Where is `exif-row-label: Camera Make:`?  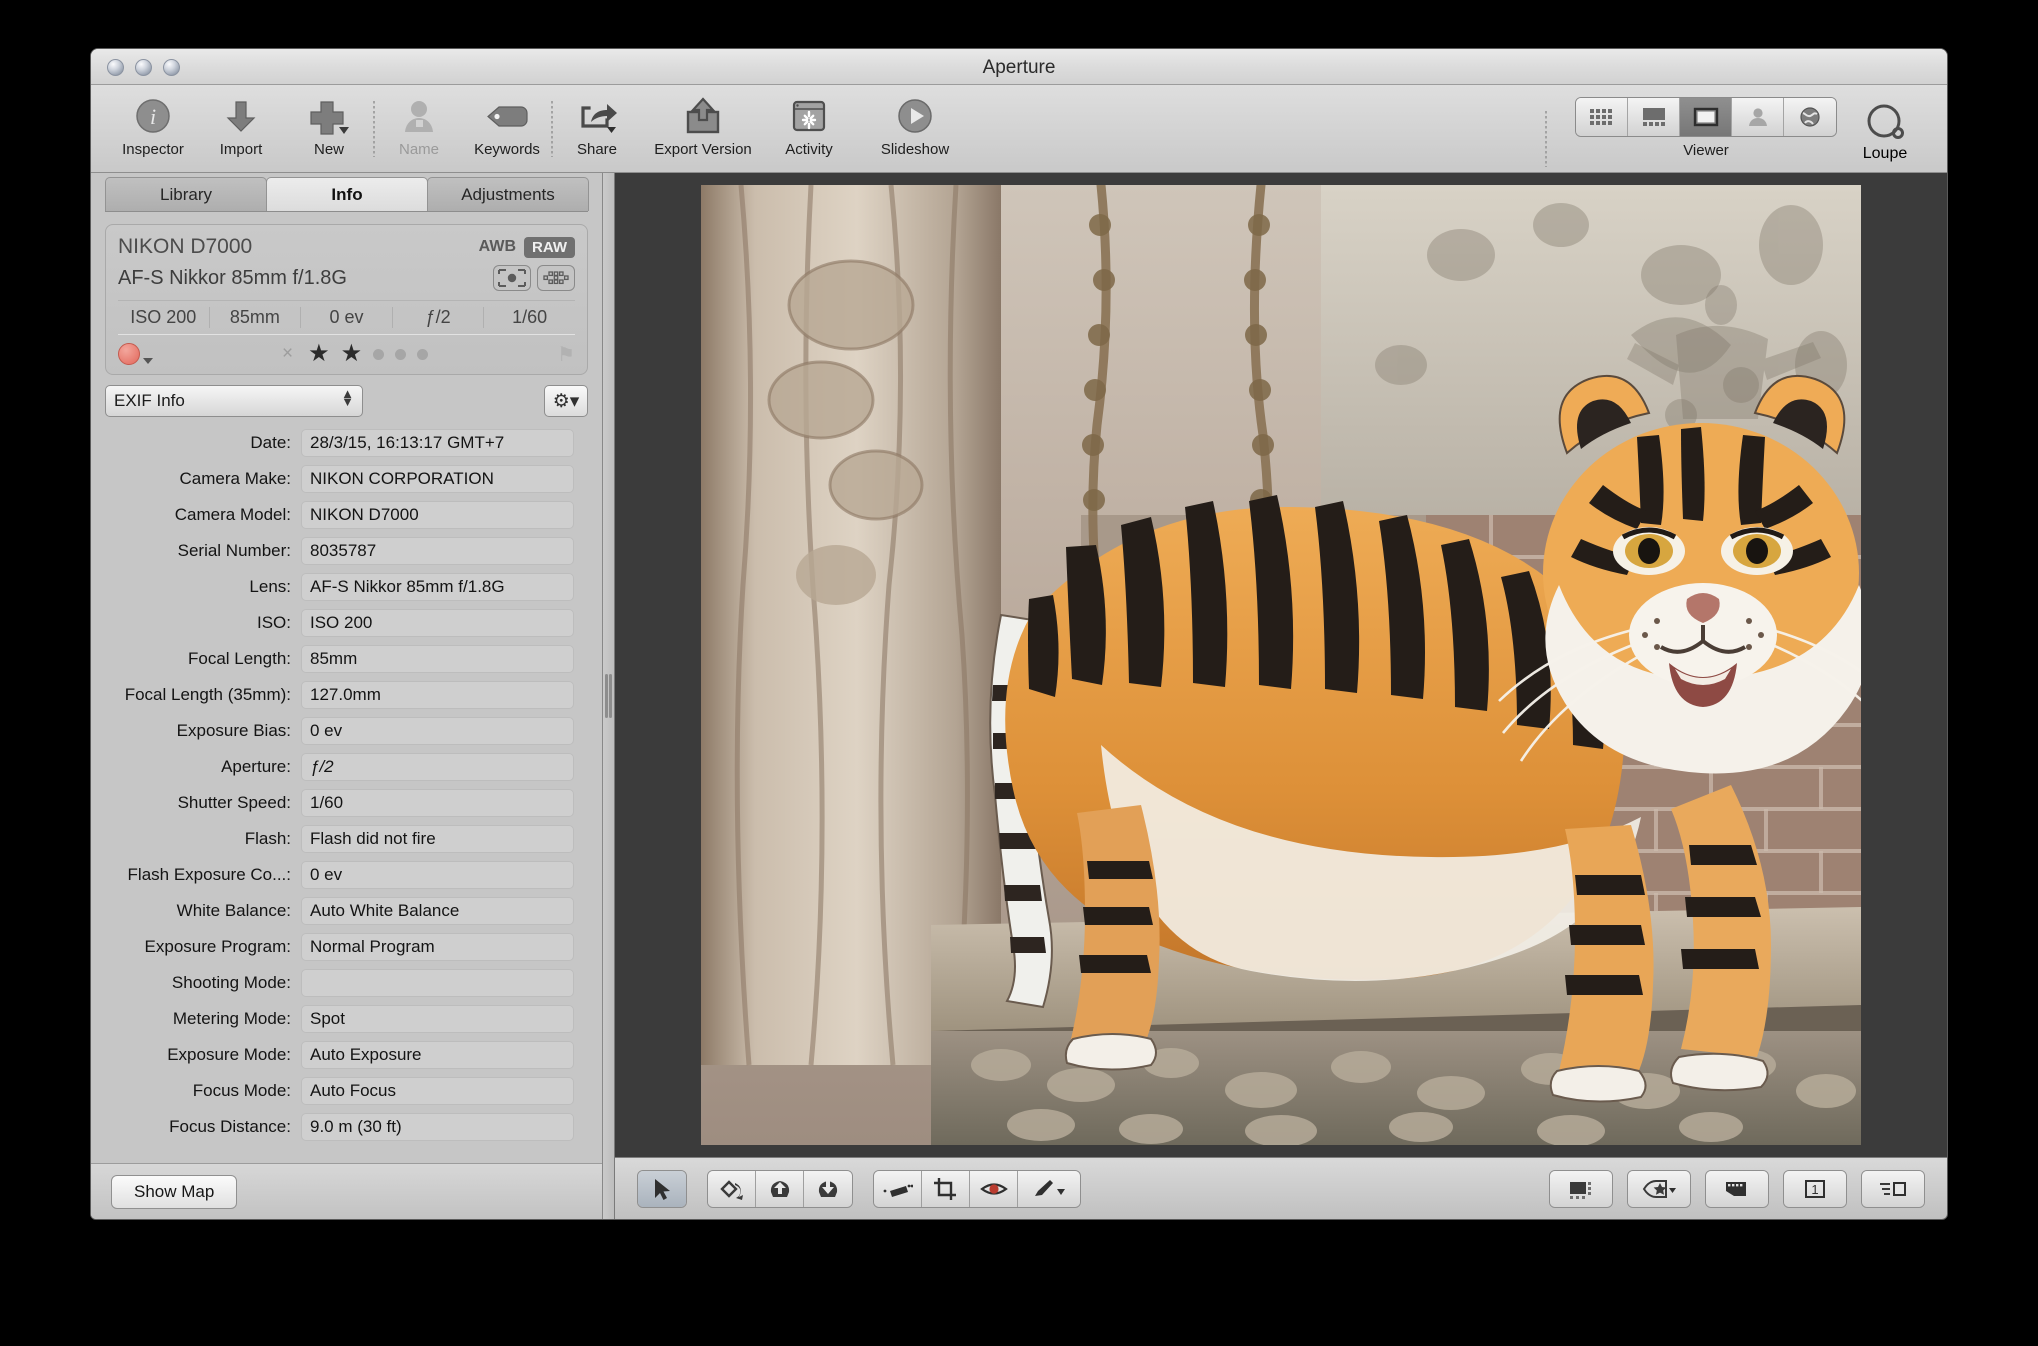
exif-row-label: Camera Make: is located at coordinates (235, 478).